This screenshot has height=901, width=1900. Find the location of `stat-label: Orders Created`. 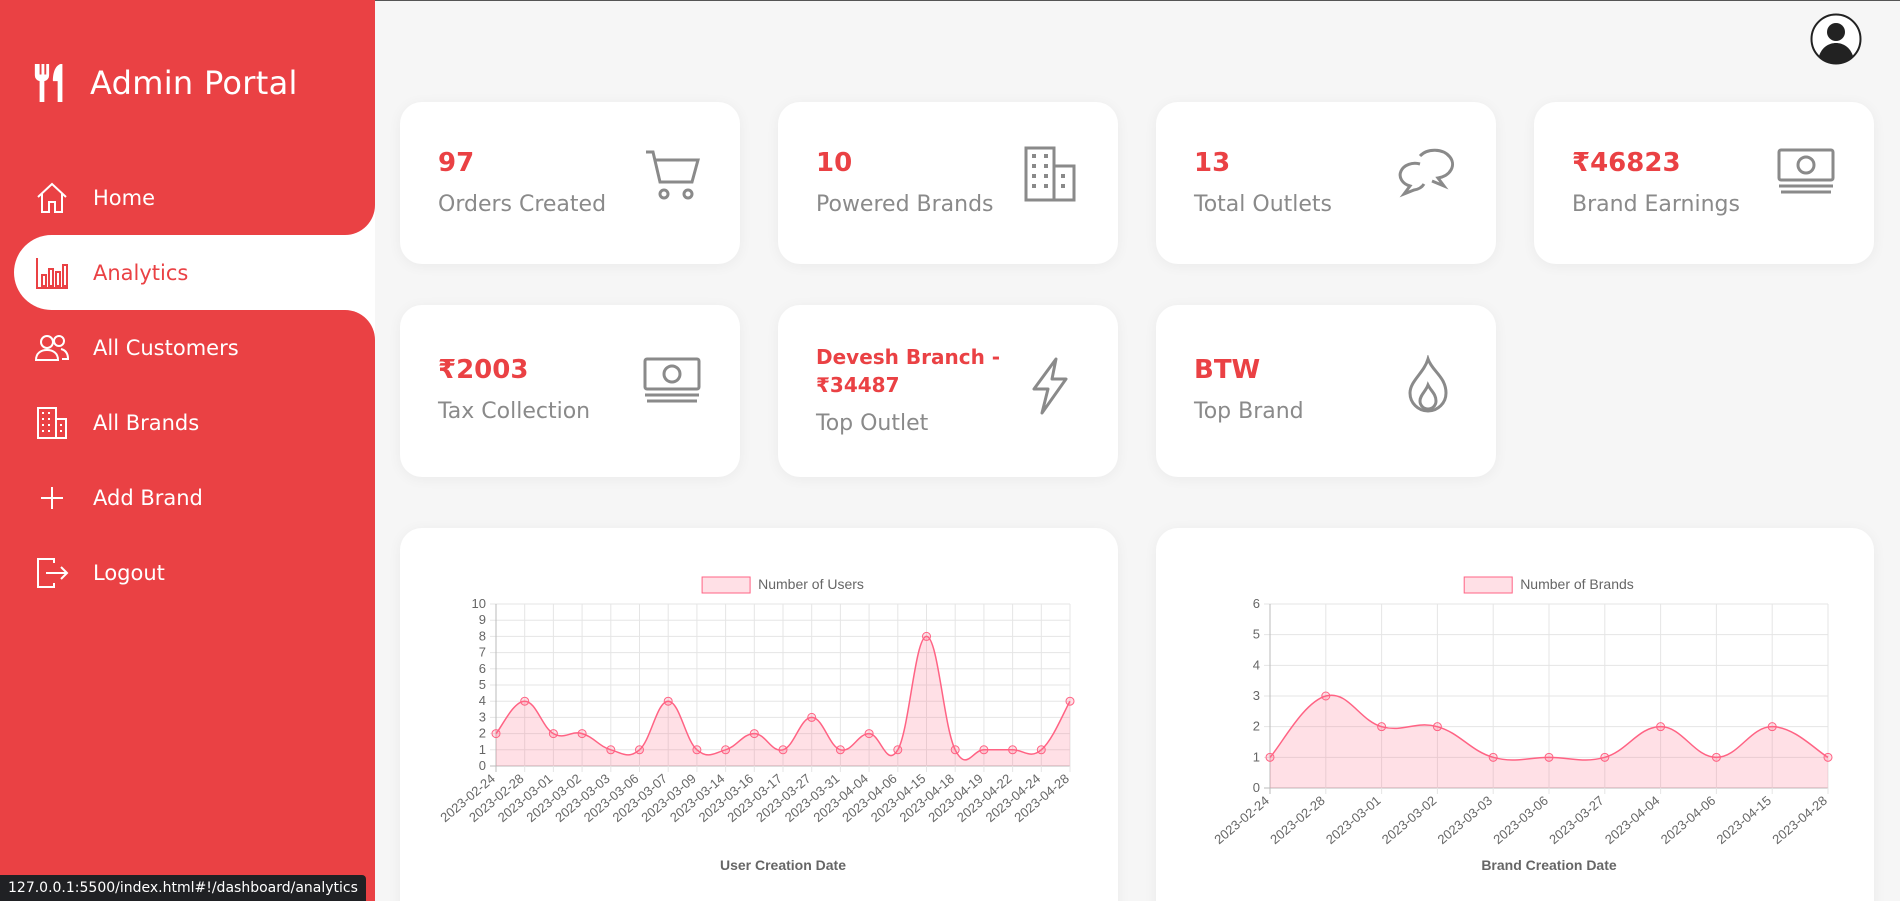

stat-label: Orders Created is located at coordinates (522, 204).